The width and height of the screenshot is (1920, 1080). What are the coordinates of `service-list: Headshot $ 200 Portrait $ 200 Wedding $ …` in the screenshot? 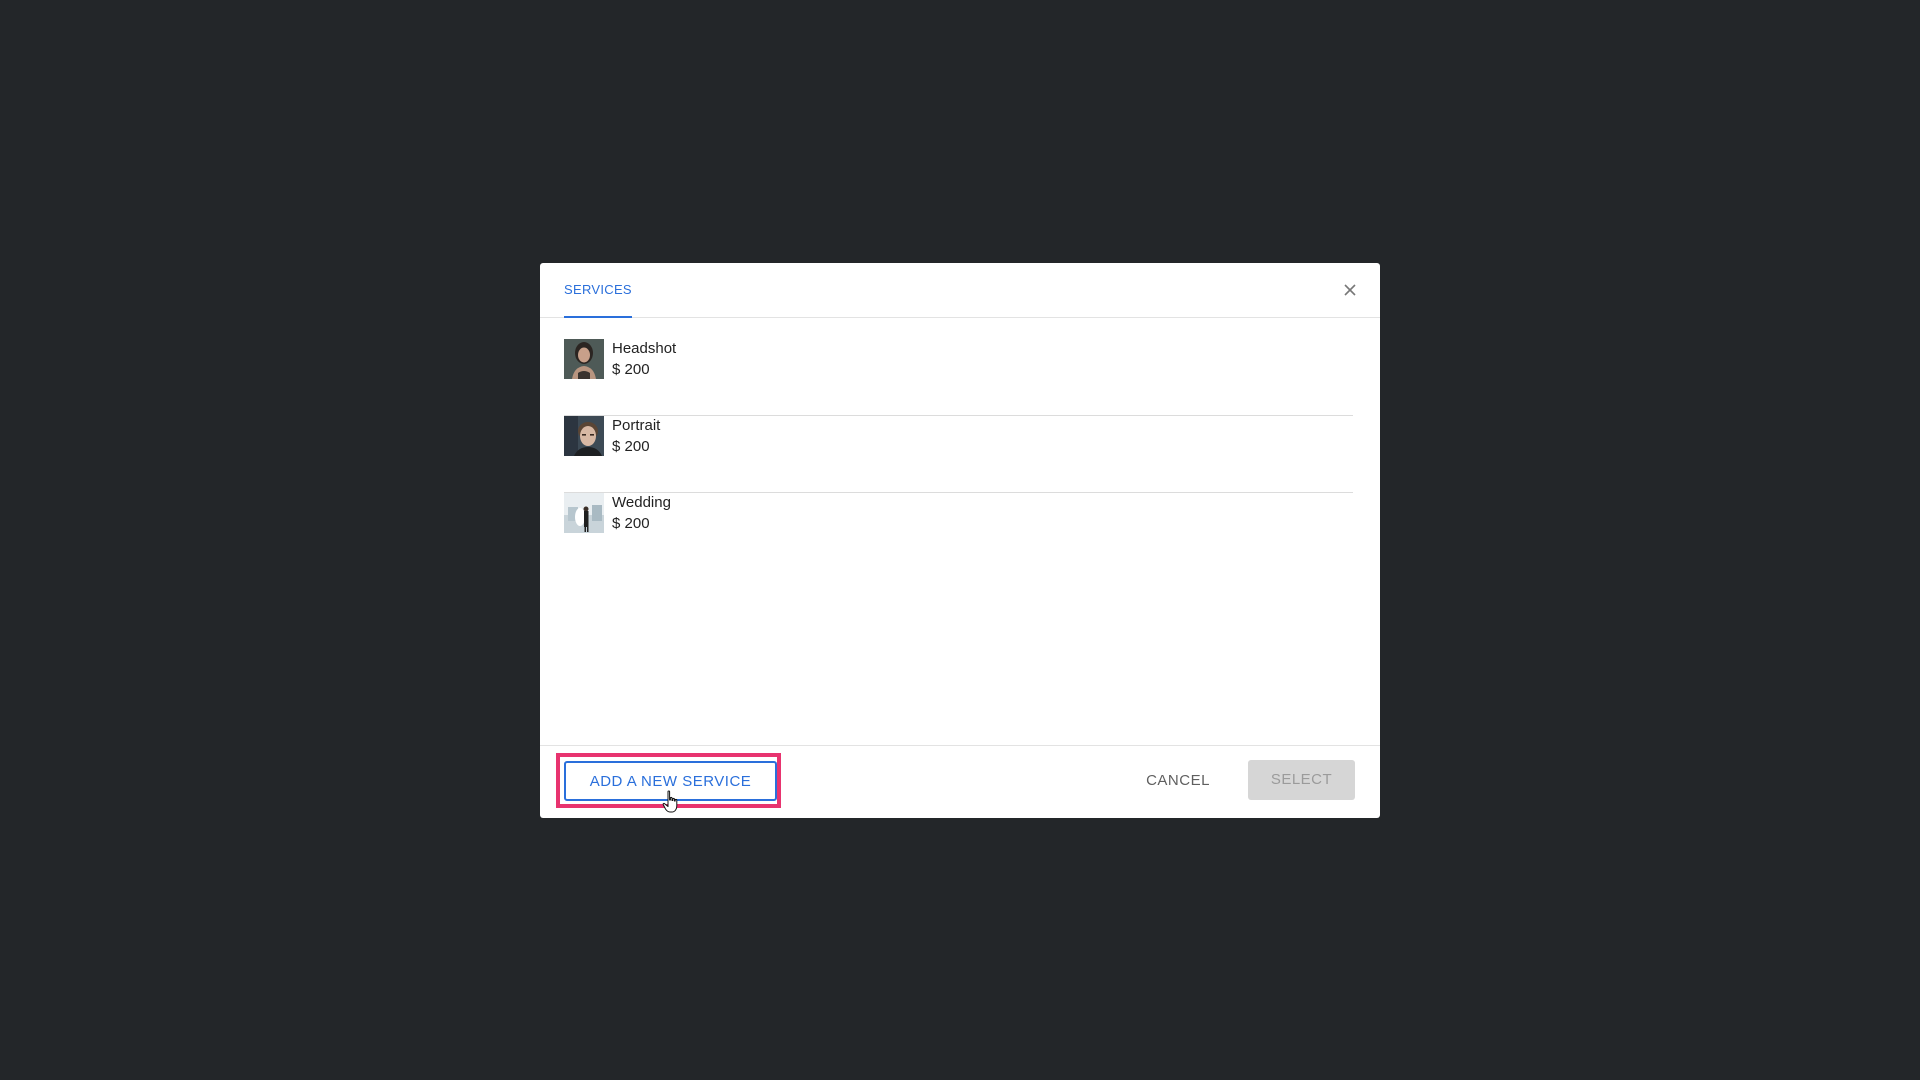 It's located at (958, 454).